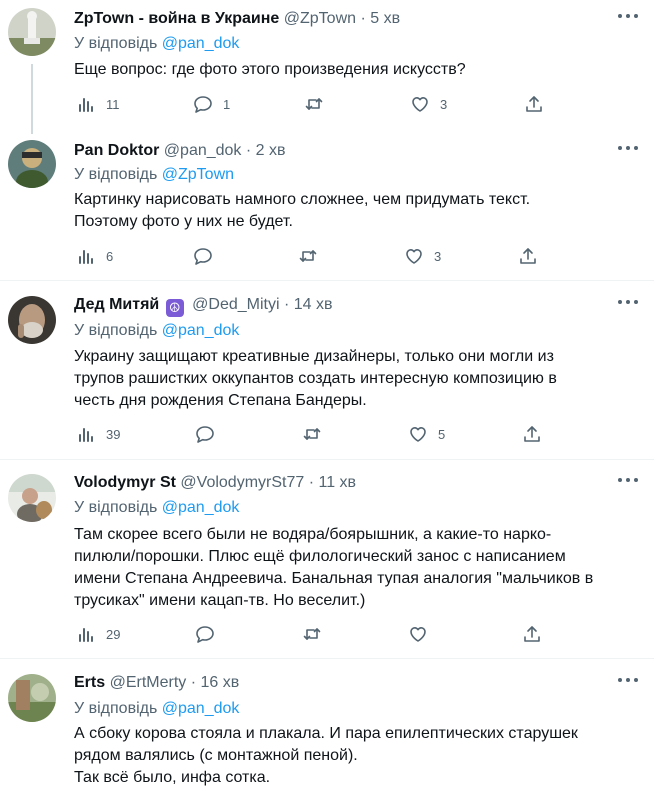 The height and width of the screenshot is (795, 654). I want to click on handle: @Ded_Mityi, so click(235, 304).